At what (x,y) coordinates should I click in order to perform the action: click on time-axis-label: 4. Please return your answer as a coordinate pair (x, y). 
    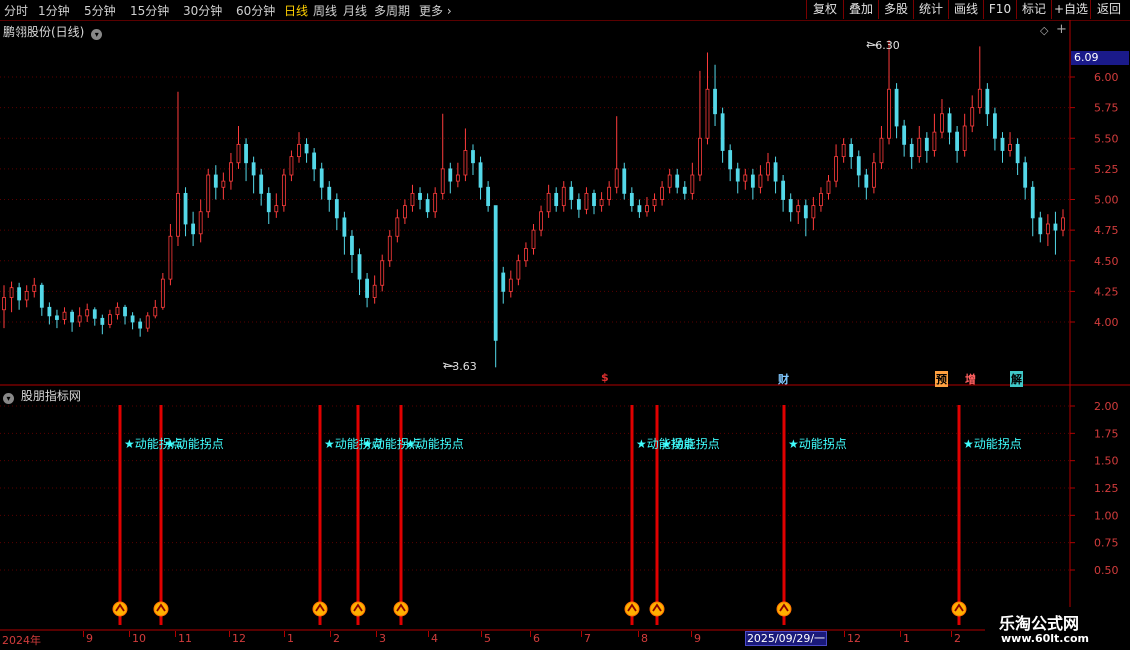
    Looking at the image, I should click on (434, 638).